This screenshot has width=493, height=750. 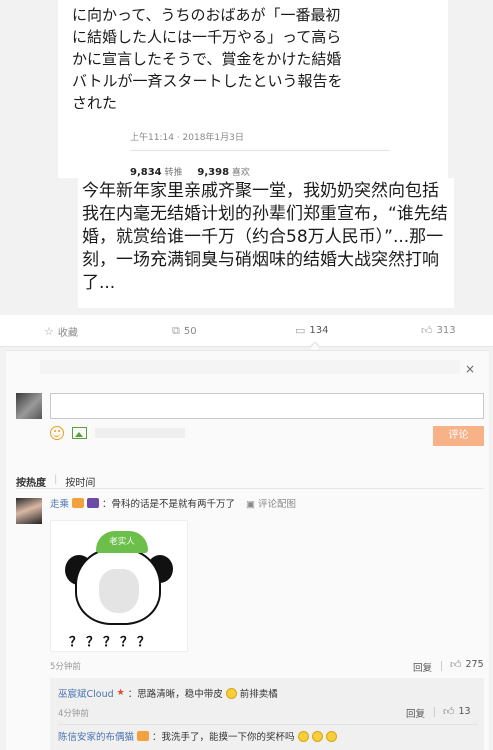 I want to click on favorite-label: 收藏, so click(x=67, y=333).